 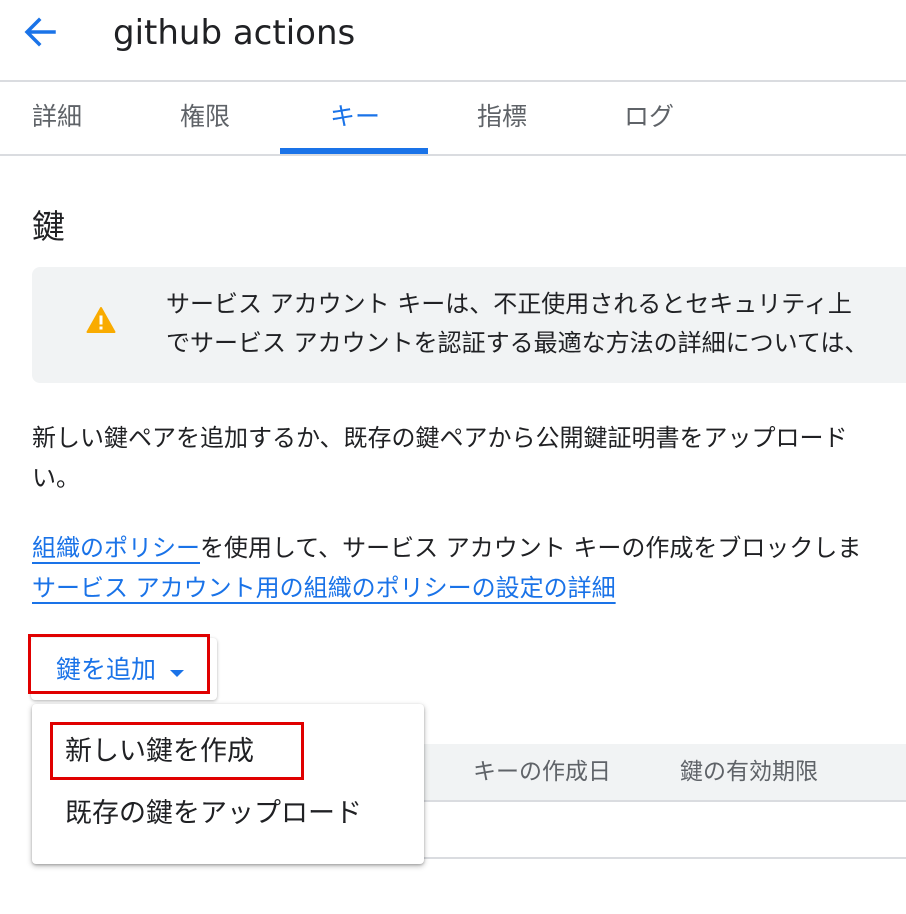 I want to click on column-header-expires: 鍵の有効期限, so click(x=749, y=772).